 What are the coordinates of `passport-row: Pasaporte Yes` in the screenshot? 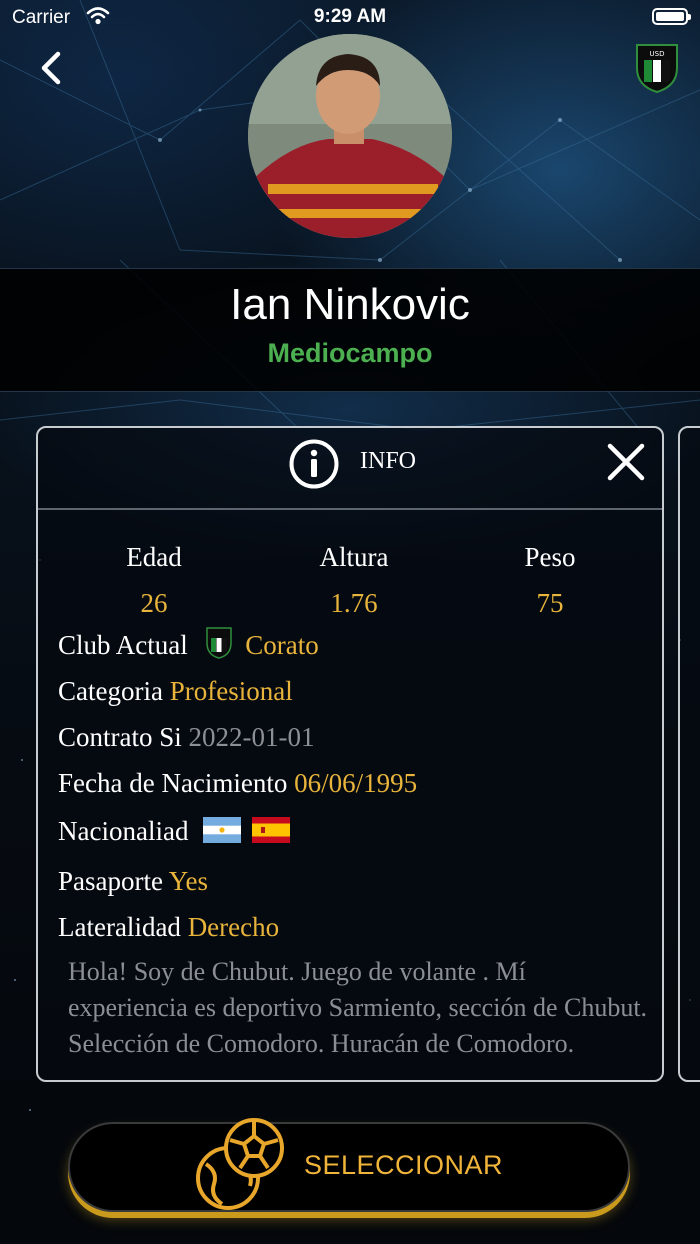 It's located at (133, 881).